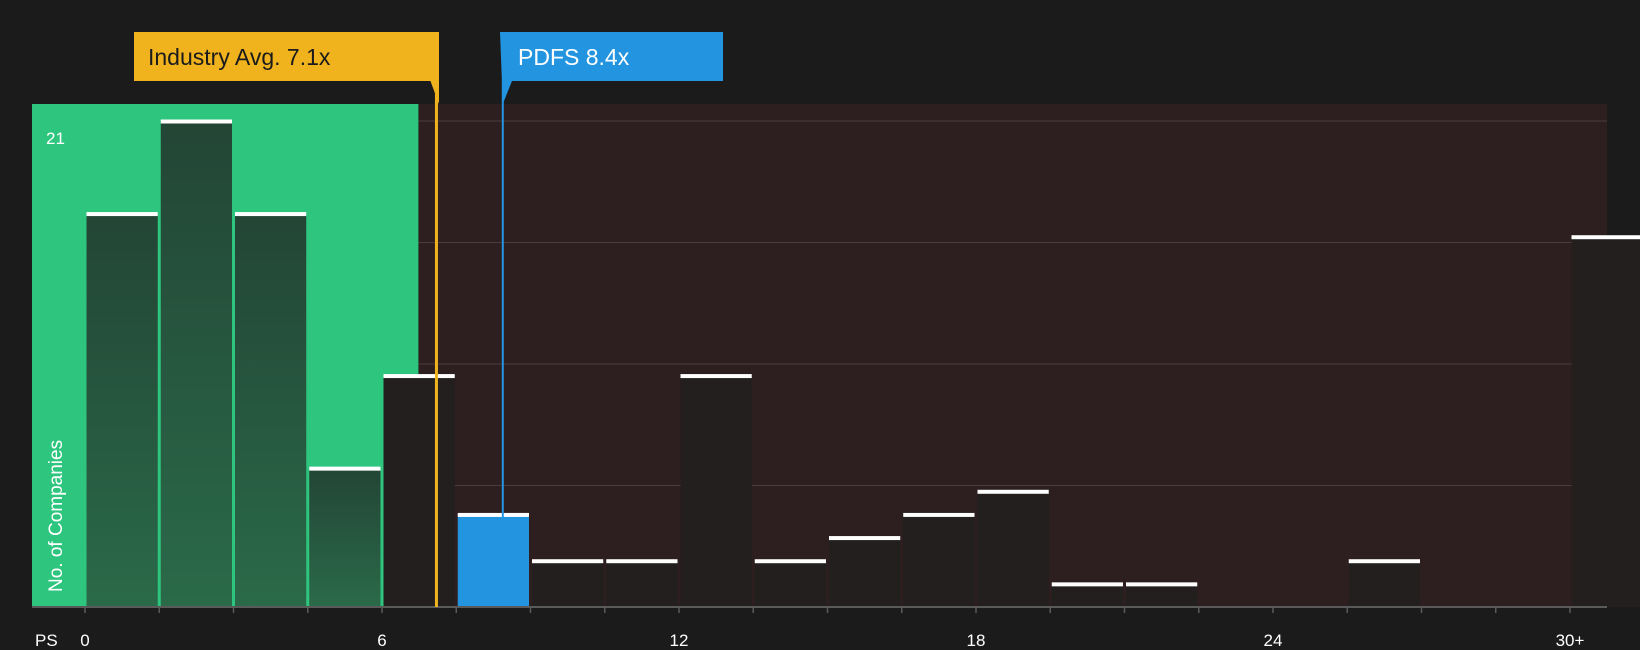 The height and width of the screenshot is (650, 1640). I want to click on x-tick-label: 30+, so click(1570, 640).